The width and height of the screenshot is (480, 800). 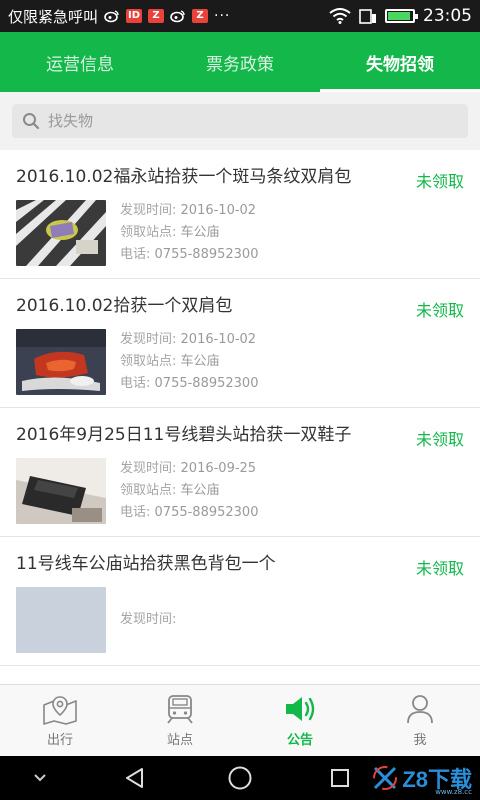 I want to click on tab-label: 票务政策, so click(x=240, y=64).